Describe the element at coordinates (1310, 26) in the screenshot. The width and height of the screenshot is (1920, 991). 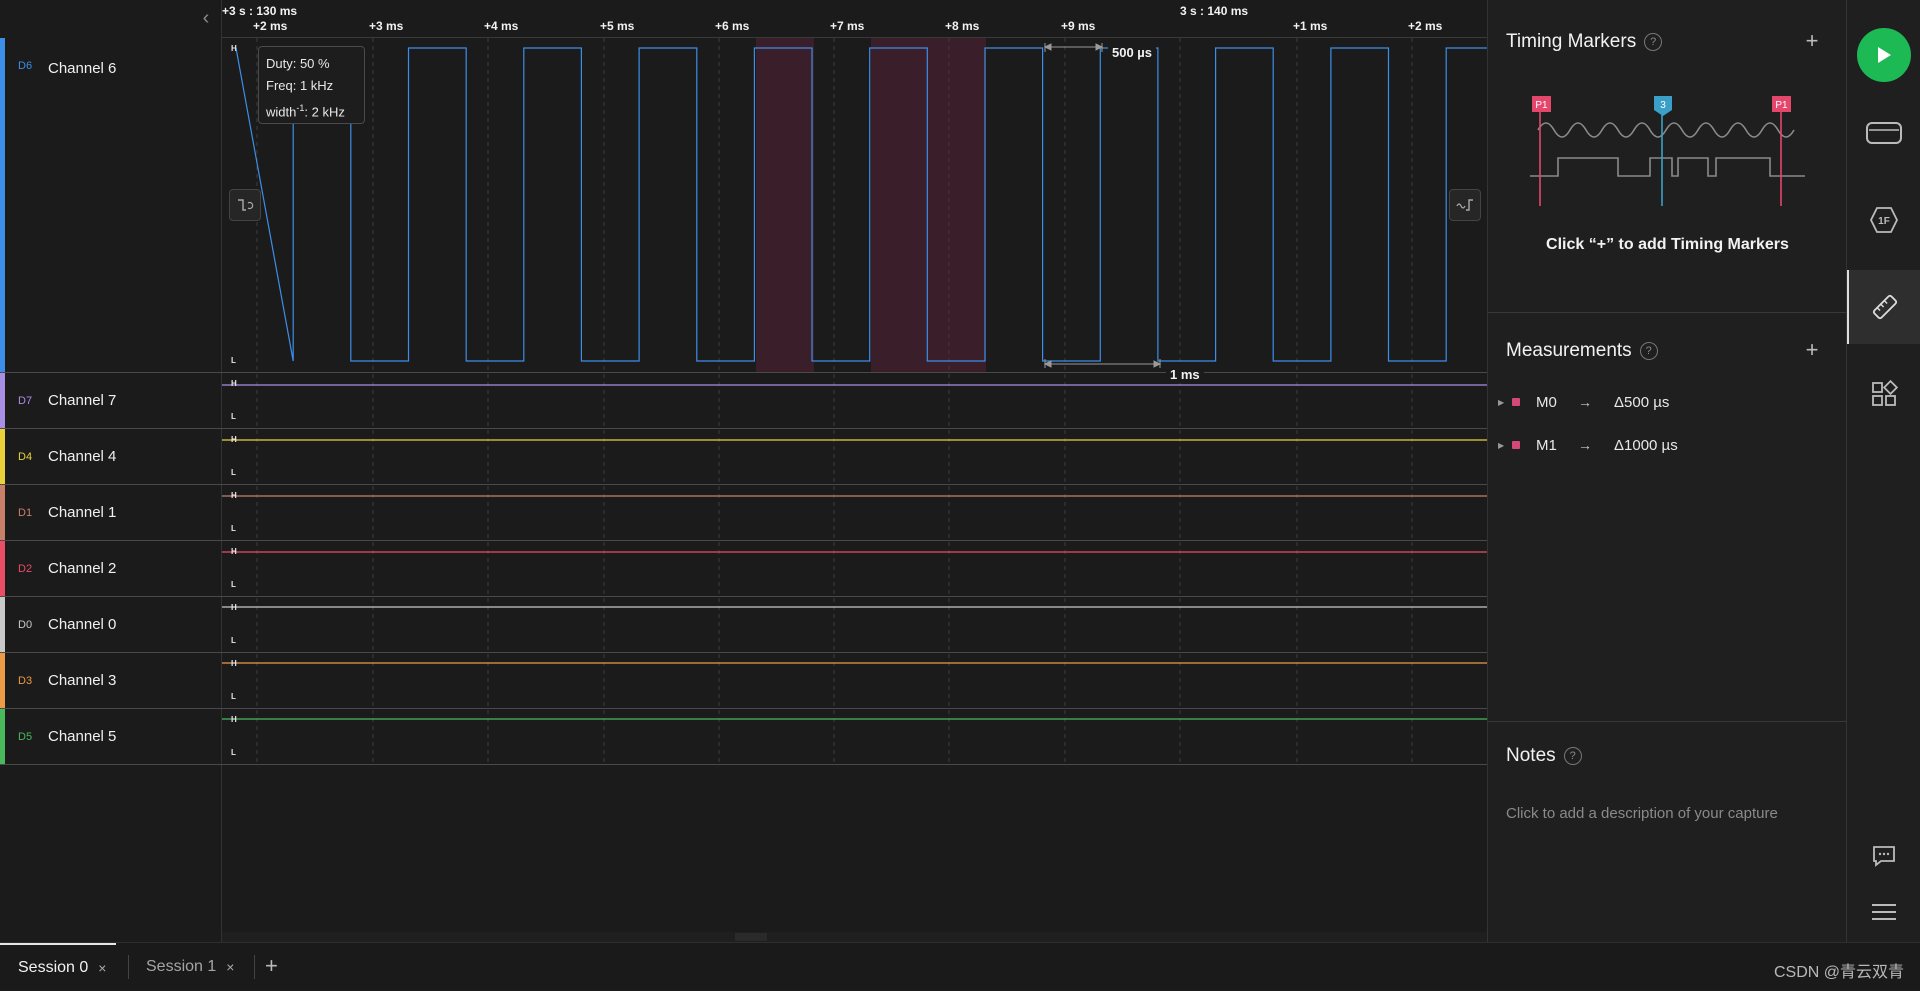
I see `tick-label: +1 ms` at that location.